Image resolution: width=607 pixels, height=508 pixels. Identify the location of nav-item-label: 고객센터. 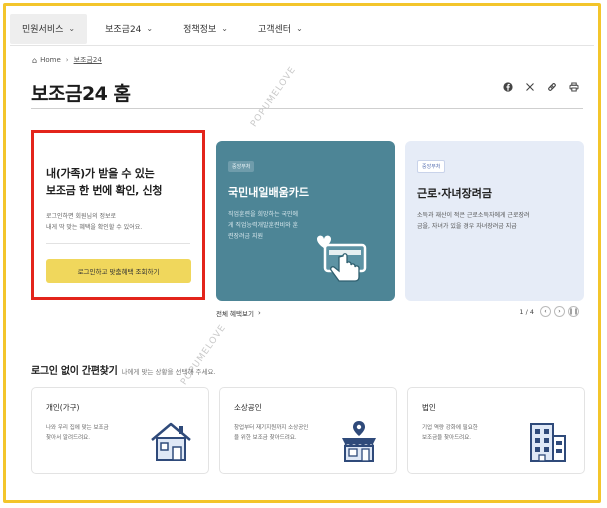
(274, 30).